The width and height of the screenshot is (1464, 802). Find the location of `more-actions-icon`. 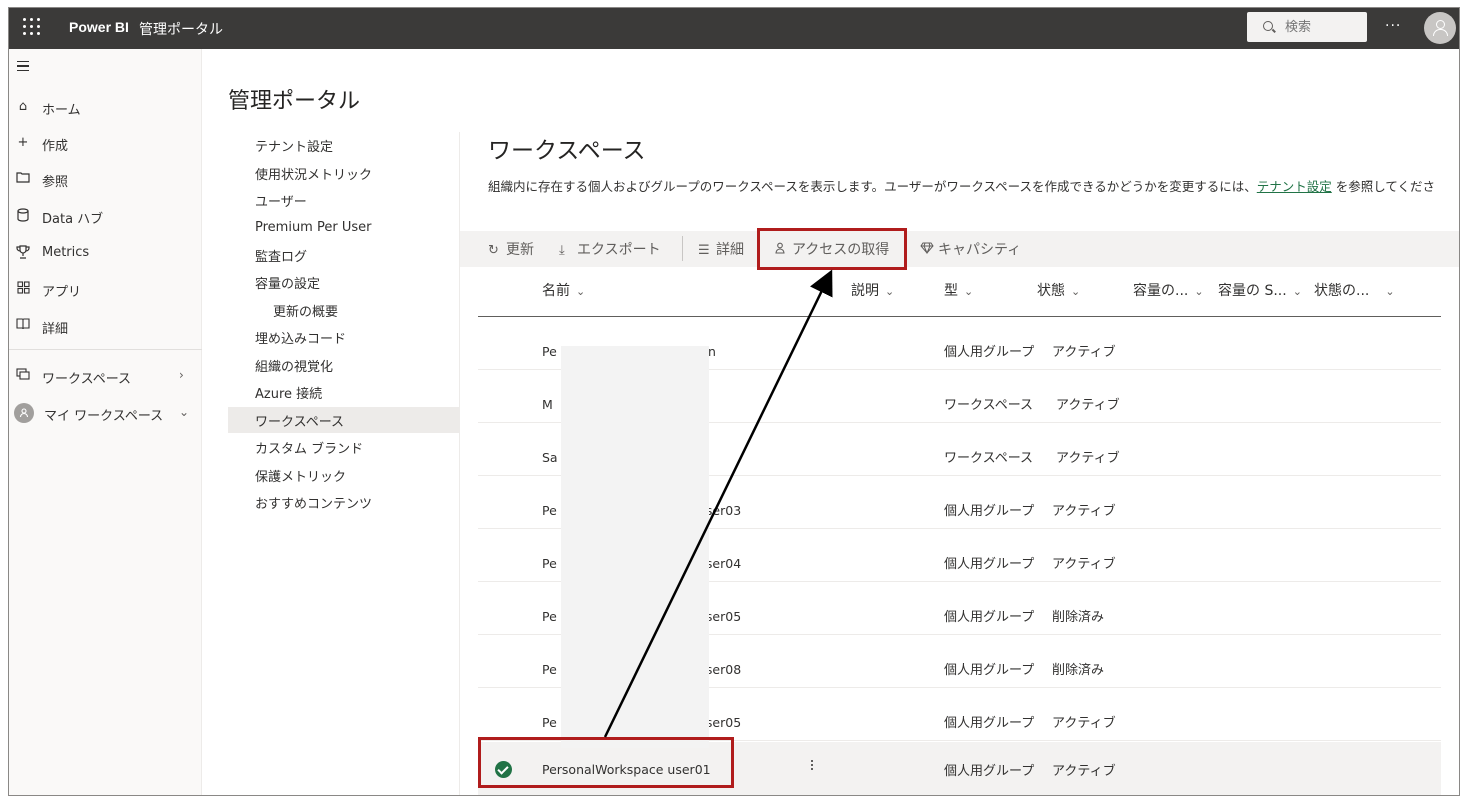

more-actions-icon is located at coordinates (813, 766).